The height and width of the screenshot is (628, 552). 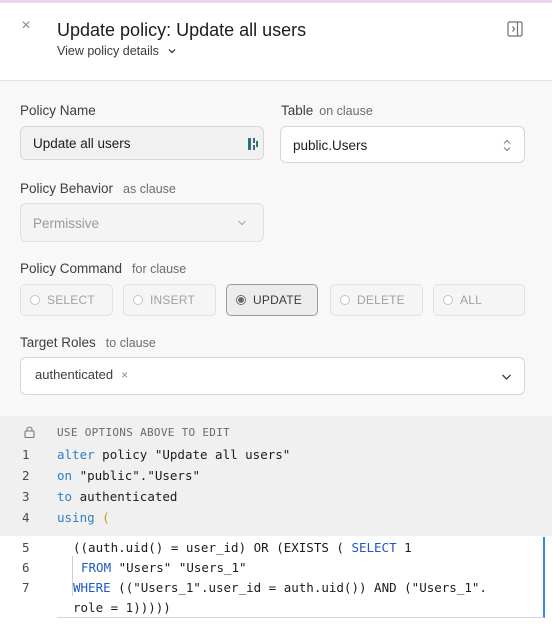 What do you see at coordinates (26, 547) in the screenshot?
I see `line-number: 5` at bounding box center [26, 547].